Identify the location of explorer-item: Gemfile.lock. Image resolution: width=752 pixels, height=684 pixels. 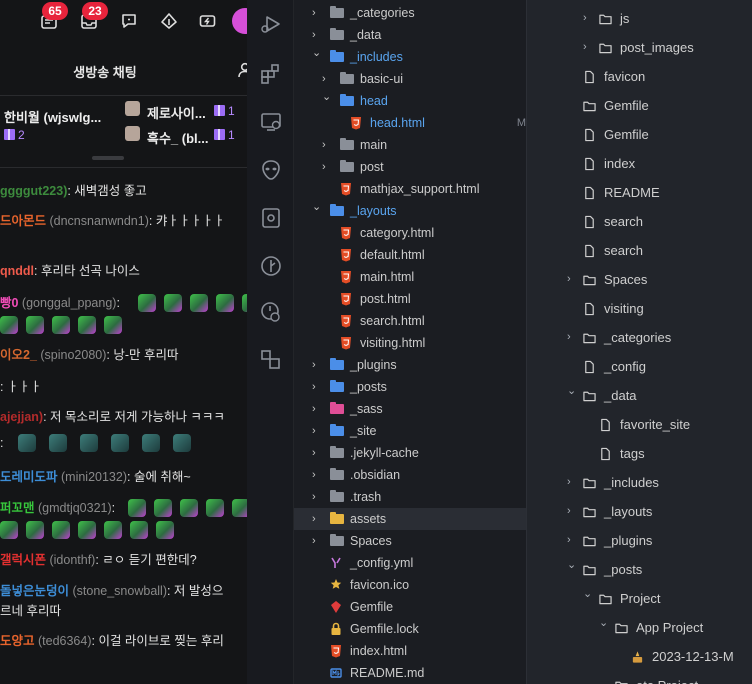
(410, 629).